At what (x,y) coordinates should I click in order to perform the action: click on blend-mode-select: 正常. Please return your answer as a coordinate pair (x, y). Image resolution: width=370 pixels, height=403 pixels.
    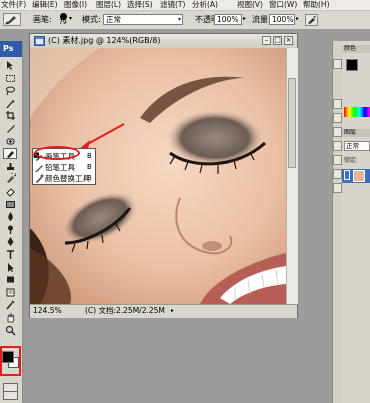
    Looking at the image, I should click on (357, 146).